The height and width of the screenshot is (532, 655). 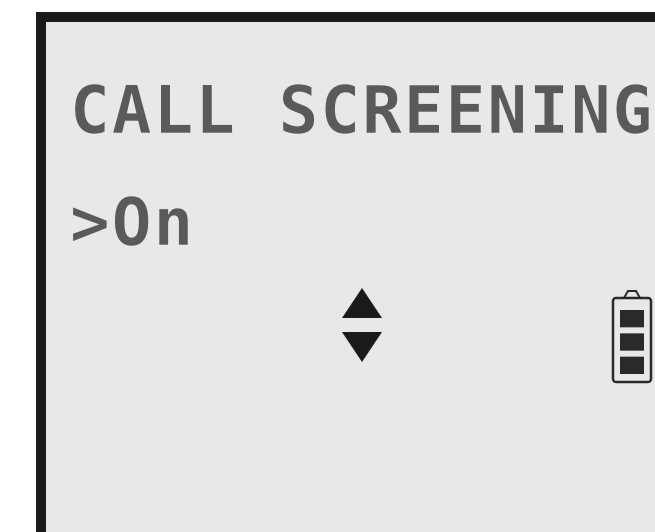 I want to click on arrow-down-icon, so click(x=362, y=347).